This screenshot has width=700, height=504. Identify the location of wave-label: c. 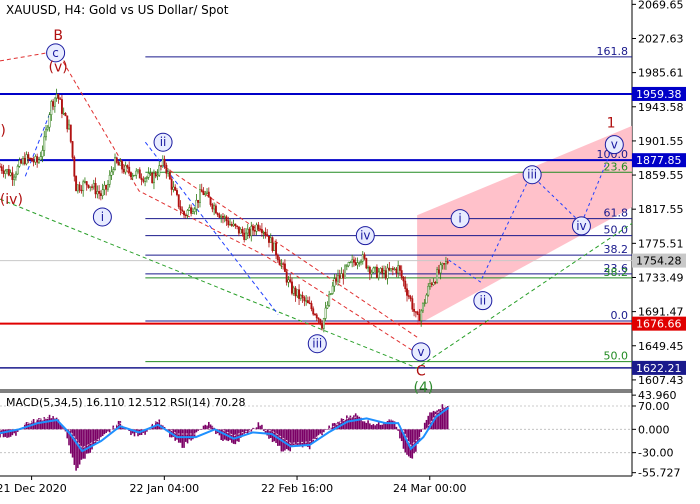
(55, 53).